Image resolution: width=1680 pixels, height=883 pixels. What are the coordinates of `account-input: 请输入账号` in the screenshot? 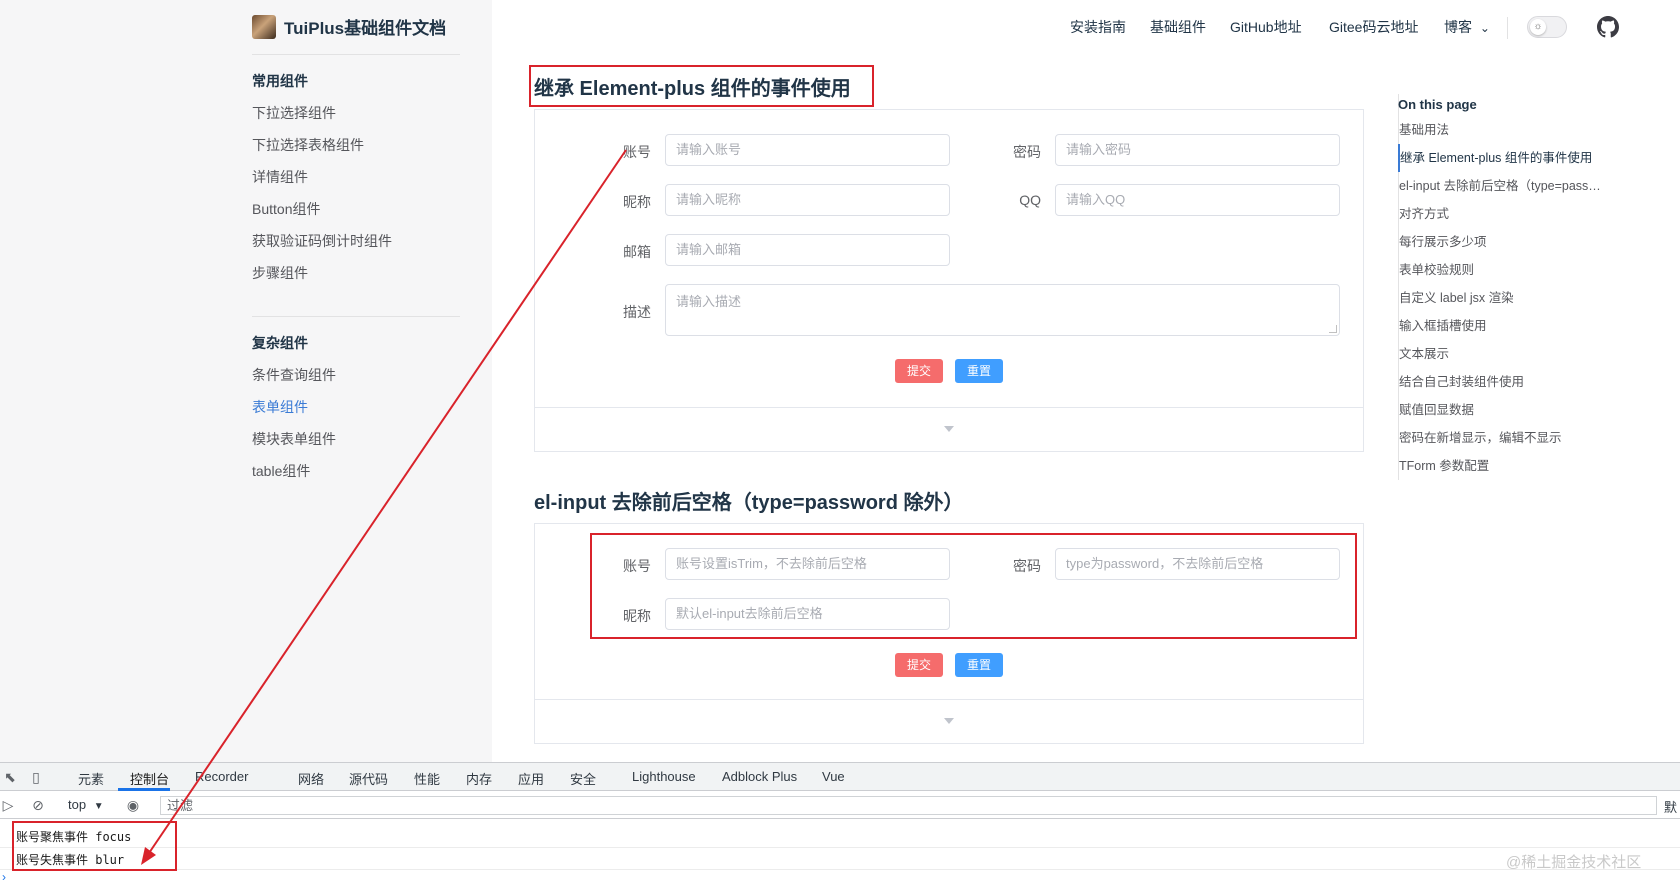 It's located at (807, 150).